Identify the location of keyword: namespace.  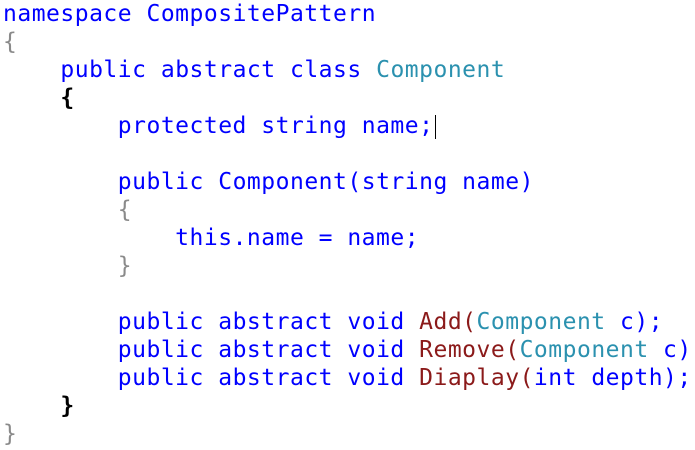
(68, 14).